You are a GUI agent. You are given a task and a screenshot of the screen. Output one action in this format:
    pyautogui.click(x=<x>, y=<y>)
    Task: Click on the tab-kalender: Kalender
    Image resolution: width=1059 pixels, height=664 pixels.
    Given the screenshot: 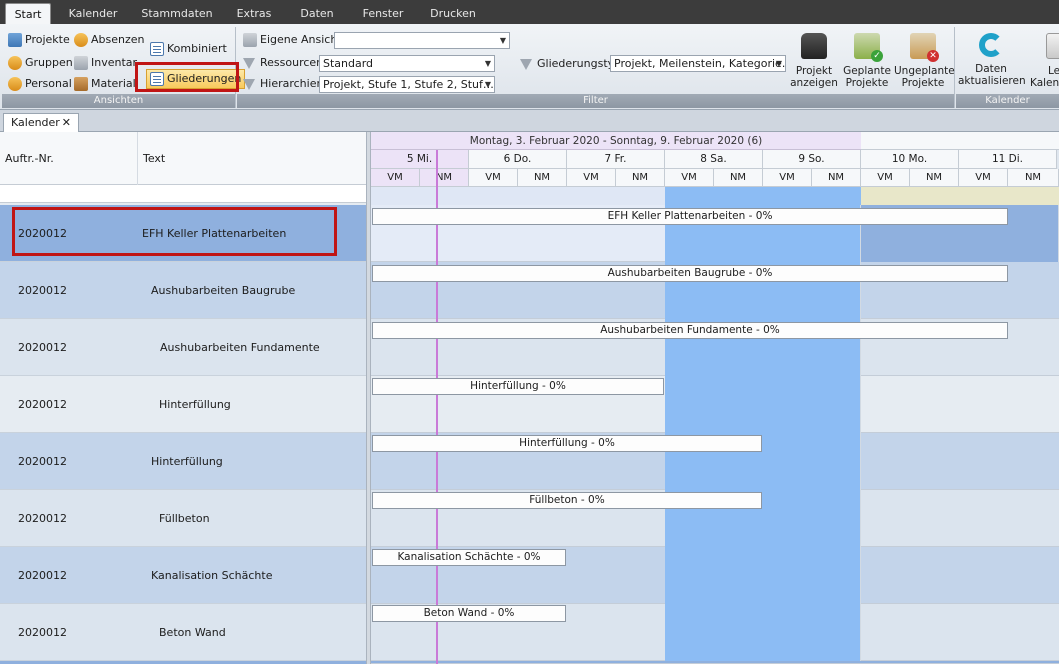 What is the action you would take?
    pyautogui.click(x=93, y=13)
    